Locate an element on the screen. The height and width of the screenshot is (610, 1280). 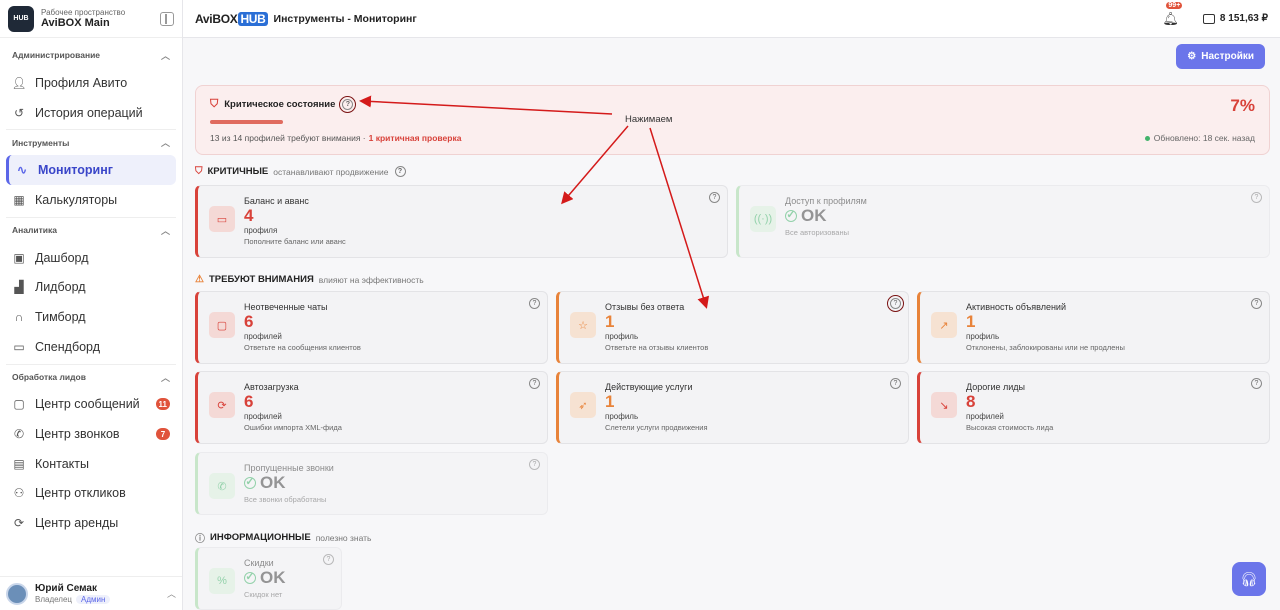
card-title: Активность объявлений is located at coordinates (1016, 307).